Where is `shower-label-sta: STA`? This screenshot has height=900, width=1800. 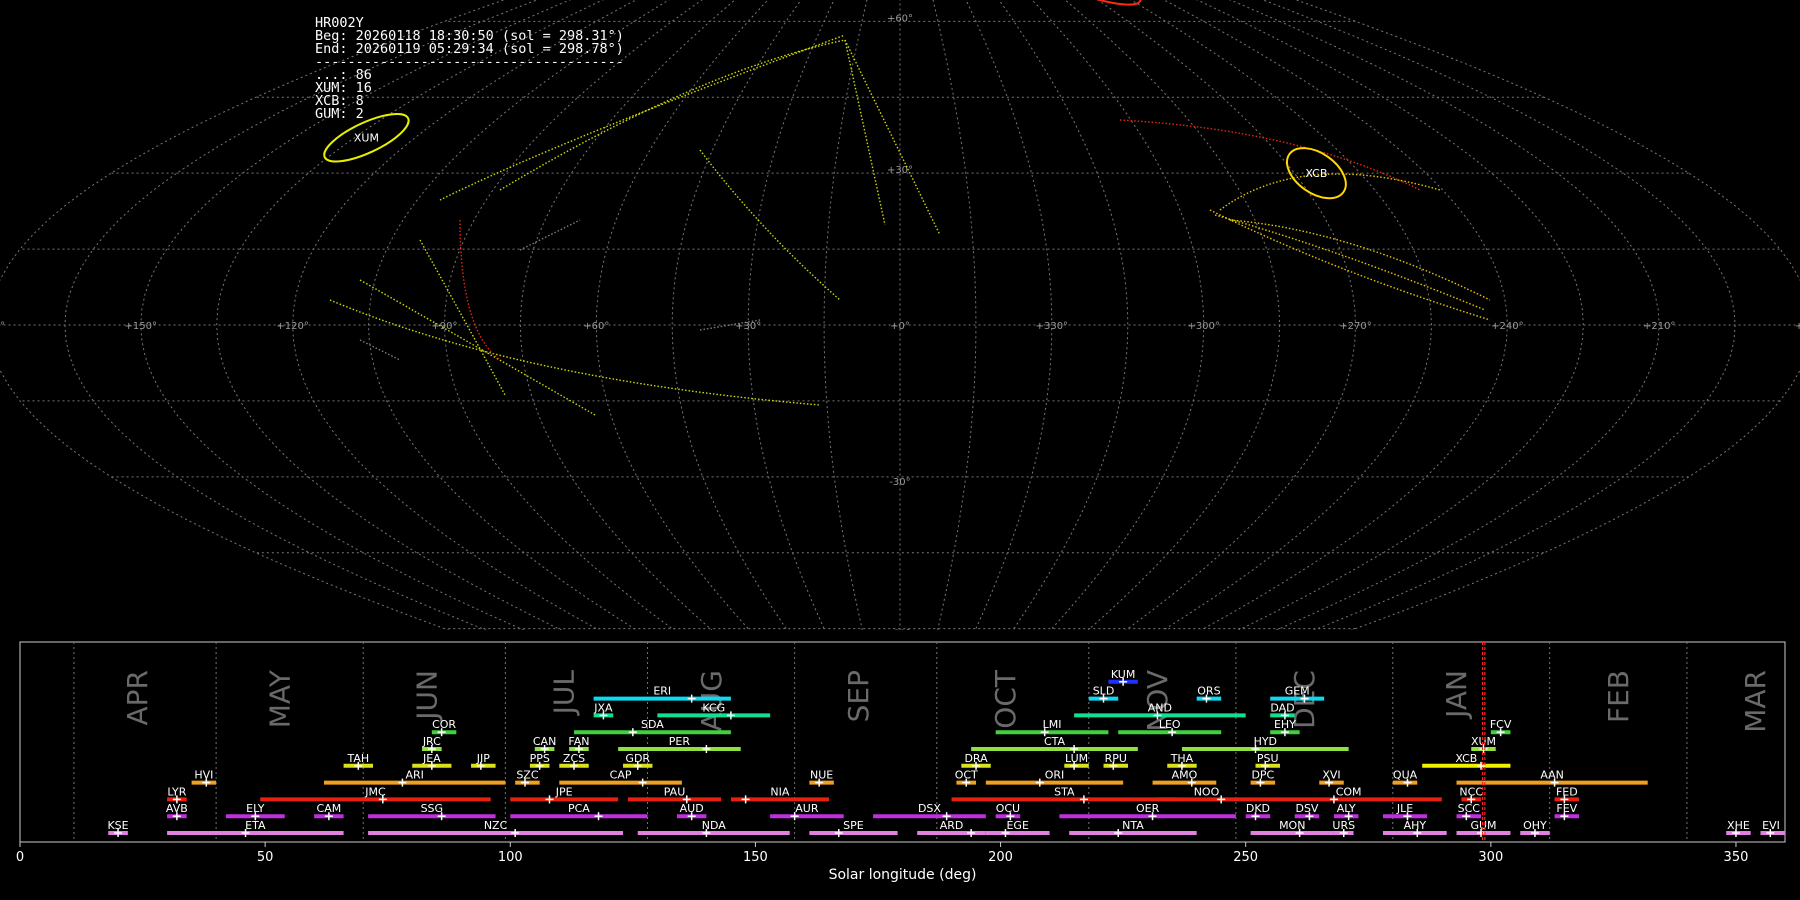 shower-label-sta: STA is located at coordinates (1064, 791).